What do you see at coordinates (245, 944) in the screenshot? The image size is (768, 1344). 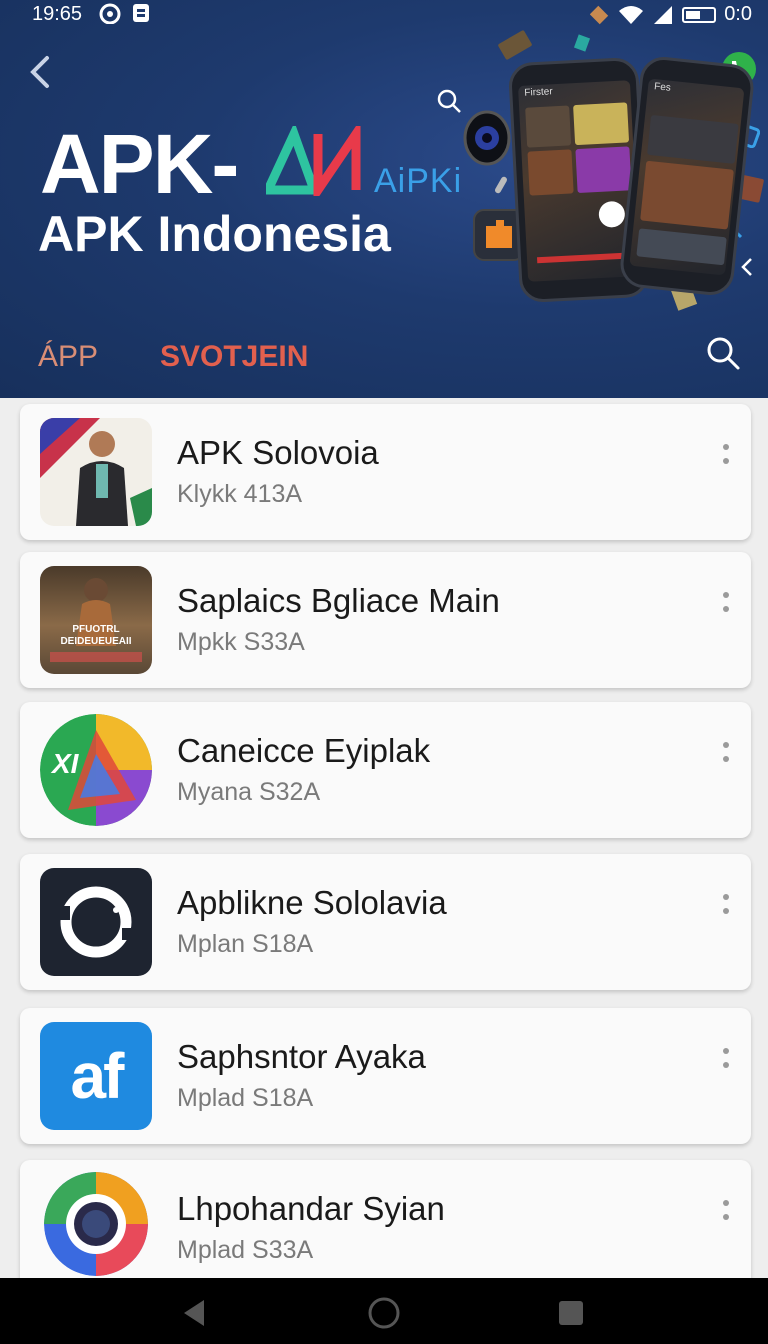 I see `app-meta: Mplan S18A` at bounding box center [245, 944].